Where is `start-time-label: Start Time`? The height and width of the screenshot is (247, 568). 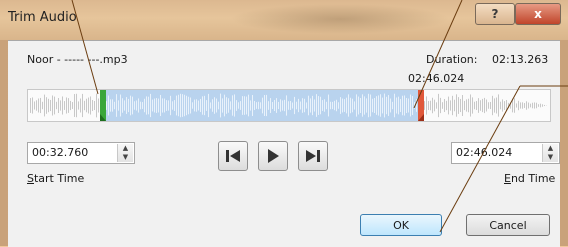 start-time-label: Start Time is located at coordinates (55, 178).